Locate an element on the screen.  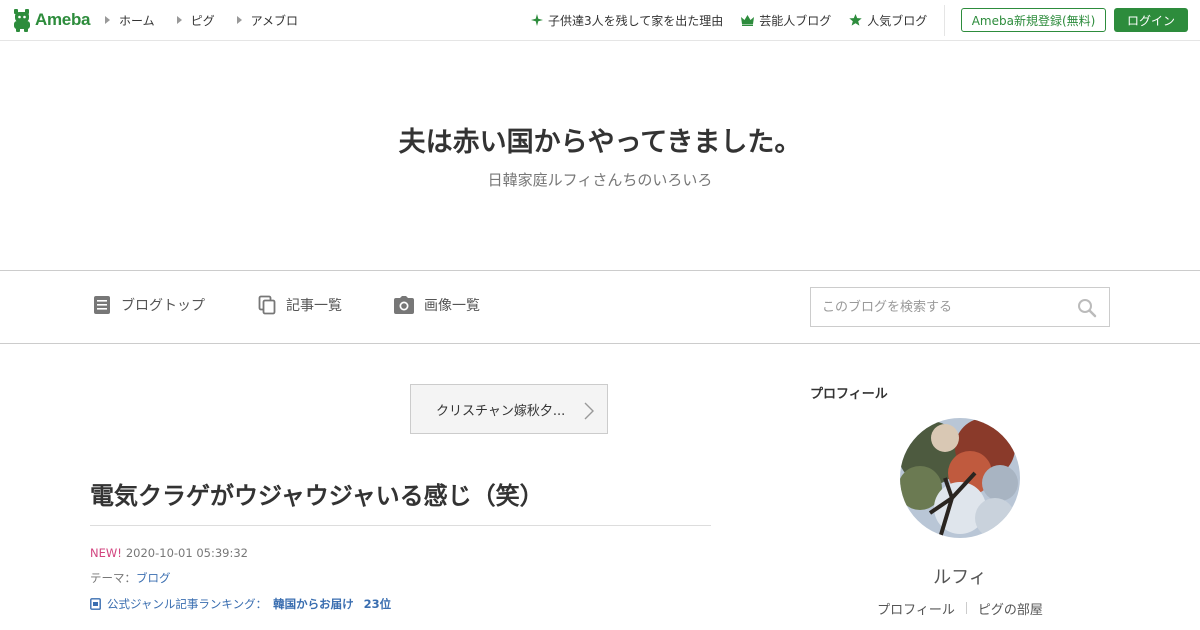
nav-item-ameblo: アメブロ is located at coordinates (267, 20).